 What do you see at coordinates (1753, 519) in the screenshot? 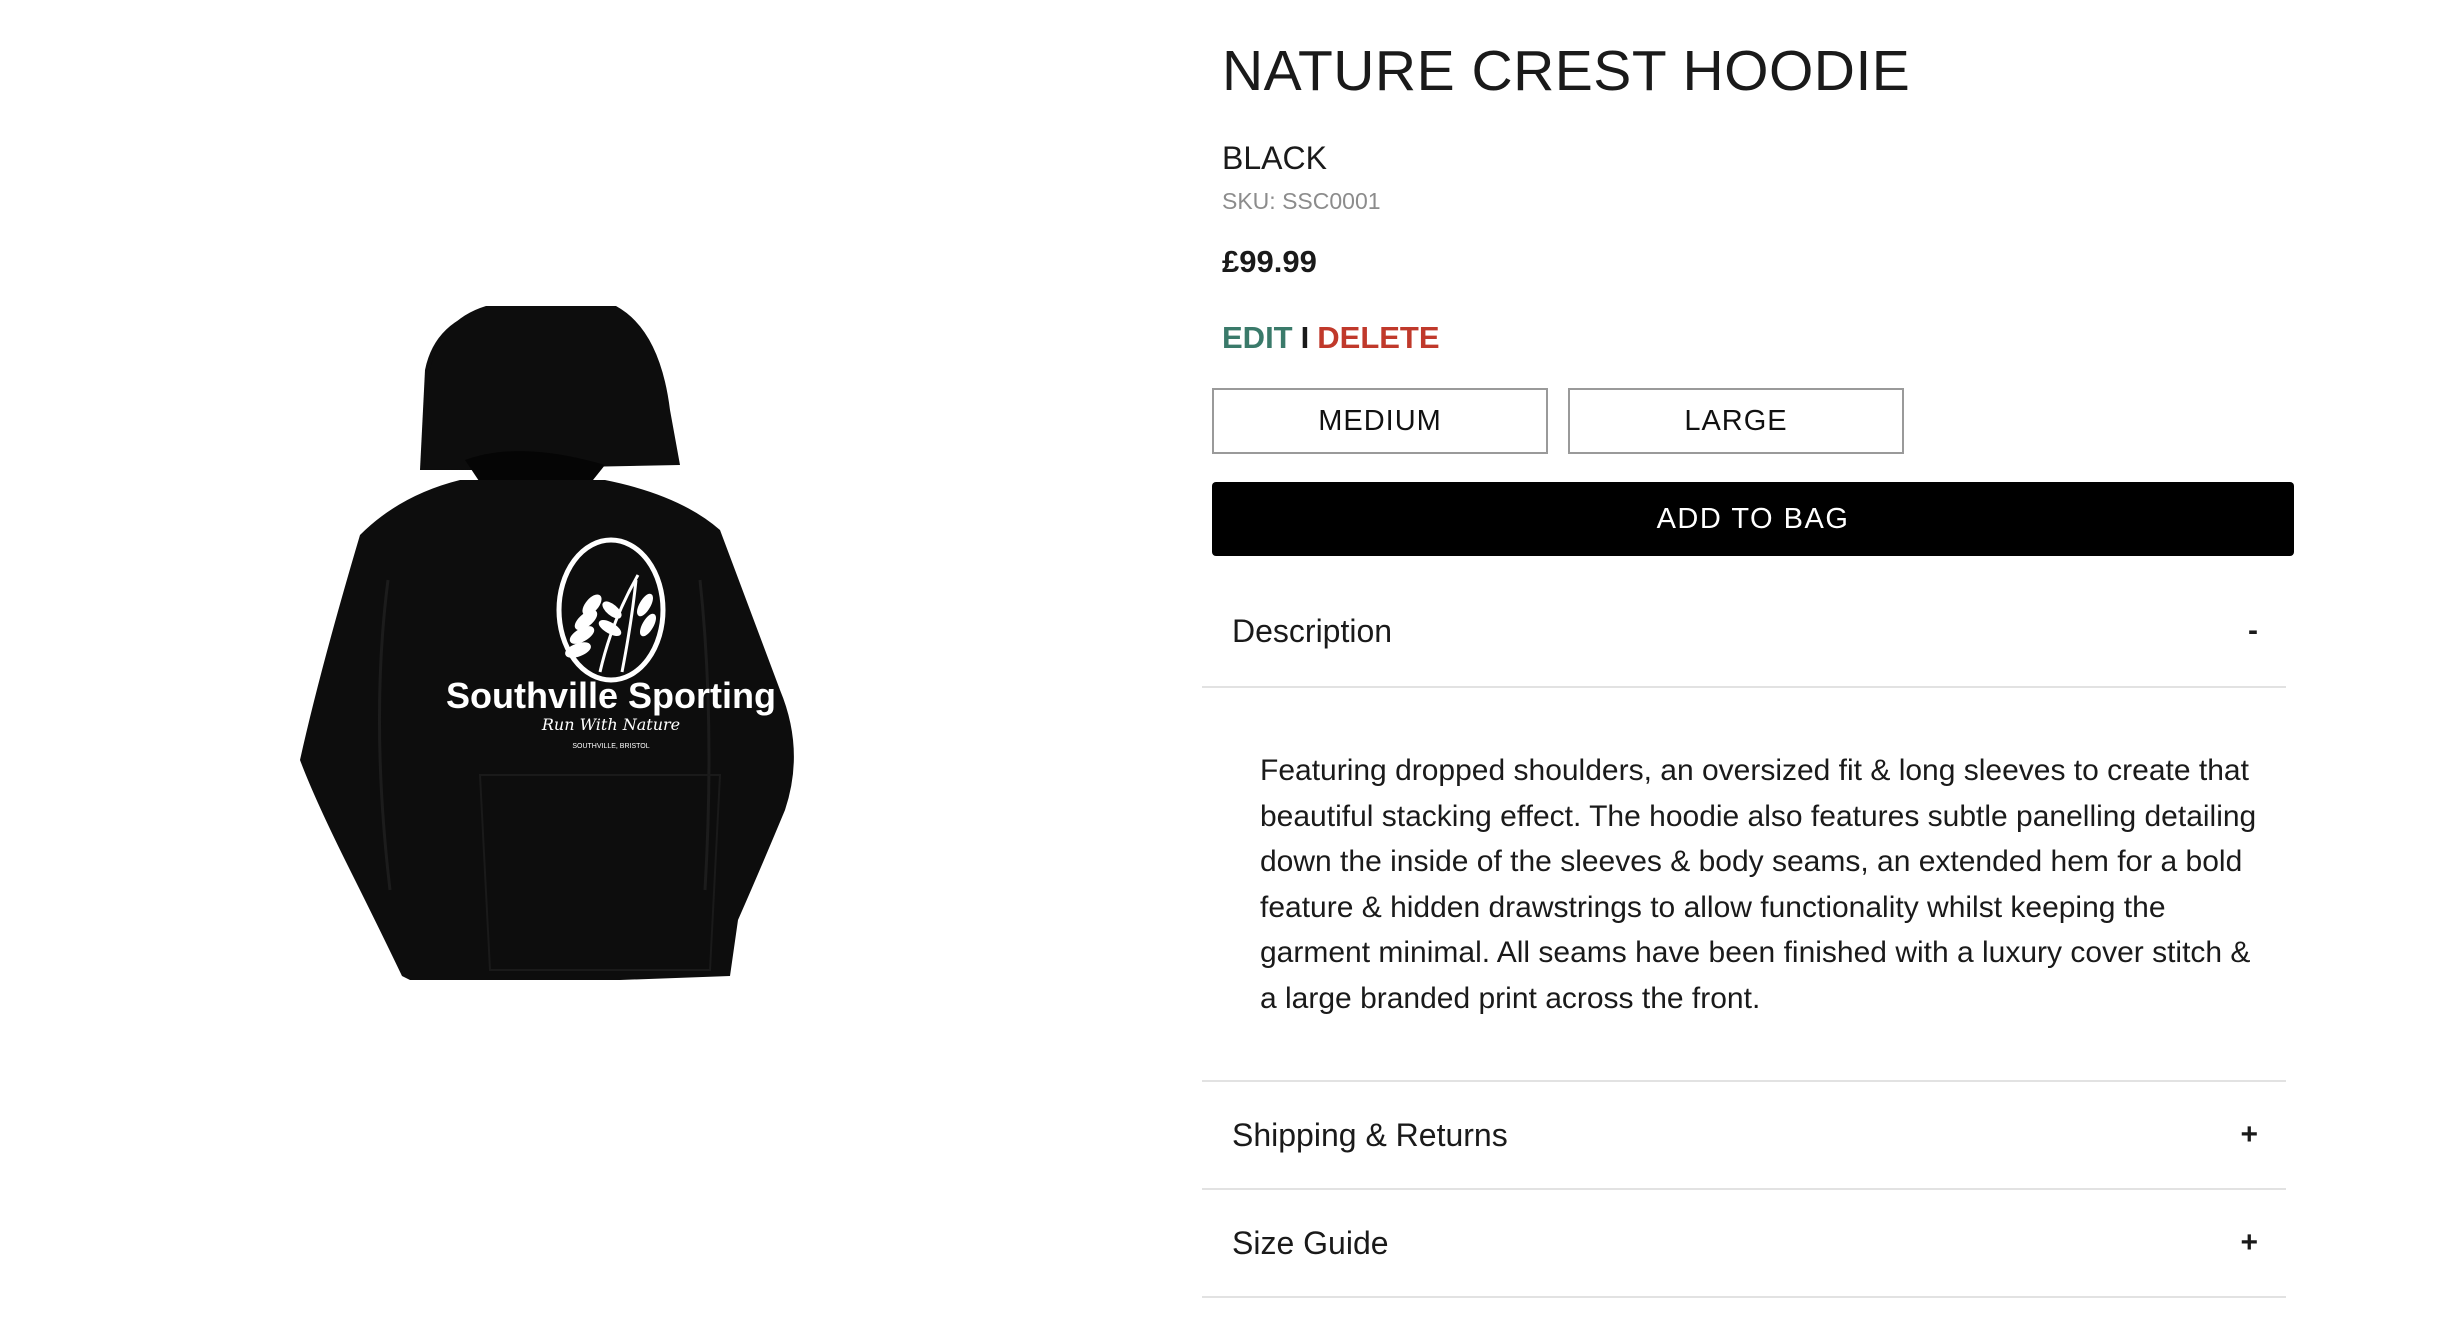
I see `add-to-bag-button: ADD TO BAG` at bounding box center [1753, 519].